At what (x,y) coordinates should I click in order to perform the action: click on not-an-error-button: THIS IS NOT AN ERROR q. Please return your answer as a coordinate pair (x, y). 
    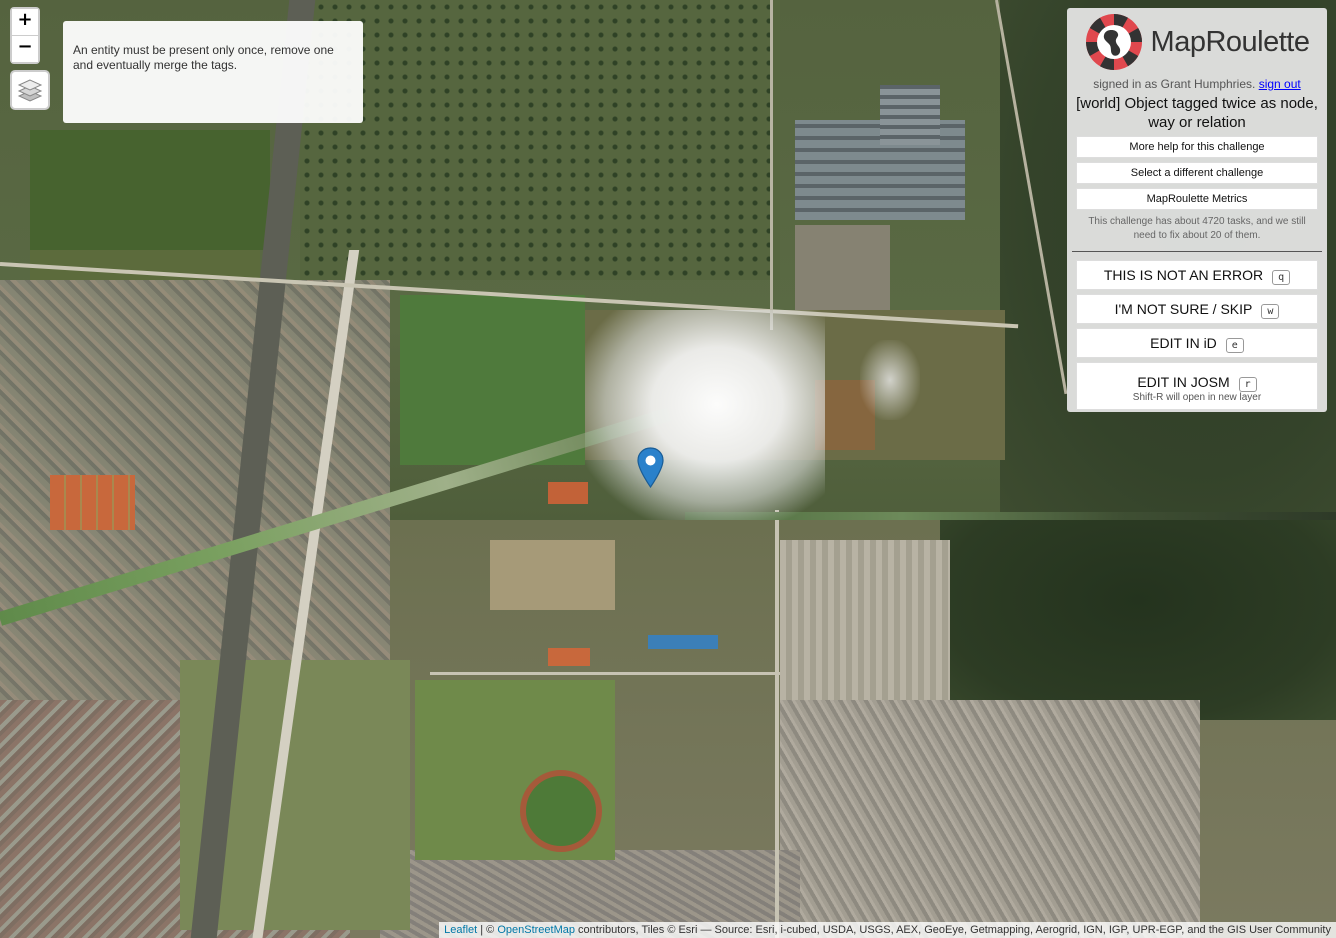
    Looking at the image, I should click on (1197, 275).